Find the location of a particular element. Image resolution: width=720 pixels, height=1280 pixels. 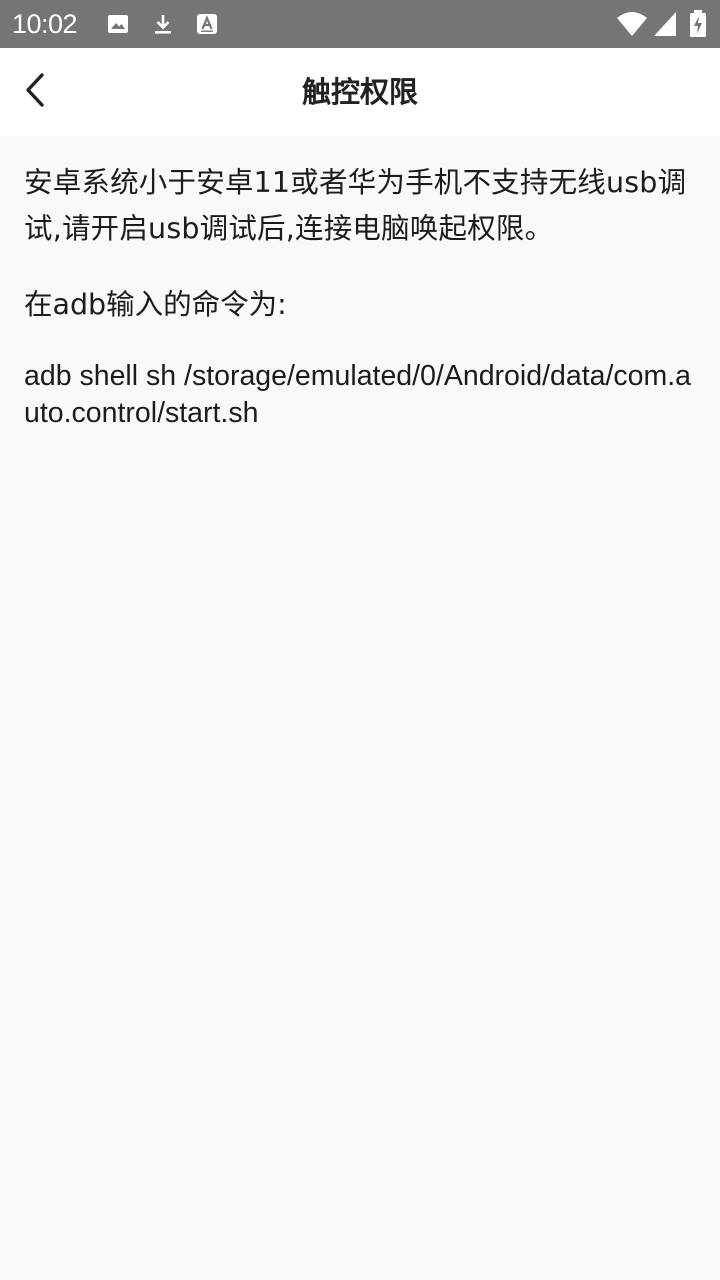

status-bar: 10:02 is located at coordinates (360, 24).